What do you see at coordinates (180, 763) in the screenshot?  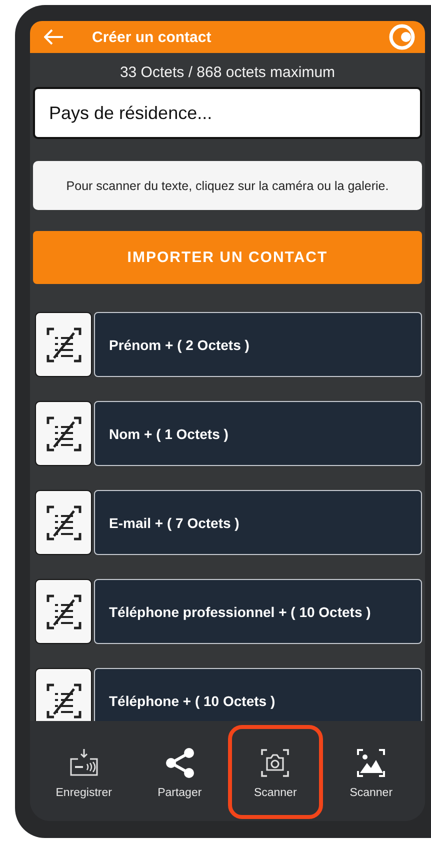 I see `share-icon` at bounding box center [180, 763].